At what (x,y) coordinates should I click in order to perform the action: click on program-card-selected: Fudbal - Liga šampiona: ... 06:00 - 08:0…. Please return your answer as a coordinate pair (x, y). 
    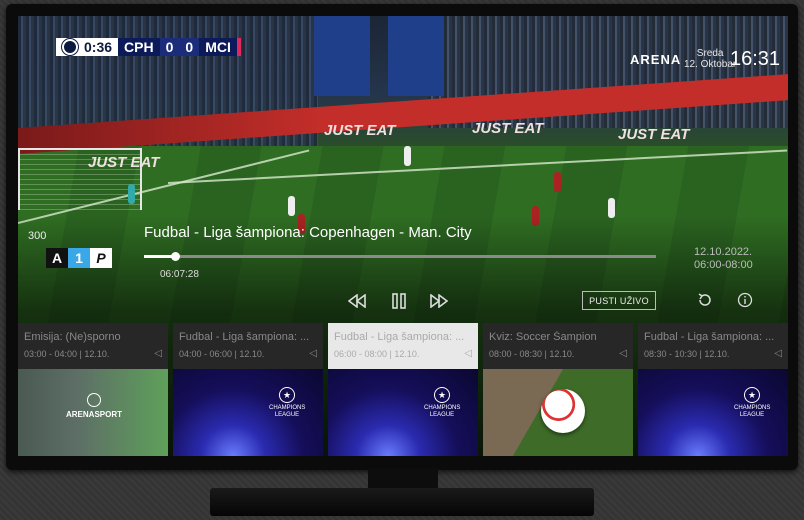
    Looking at the image, I should click on (403, 389).